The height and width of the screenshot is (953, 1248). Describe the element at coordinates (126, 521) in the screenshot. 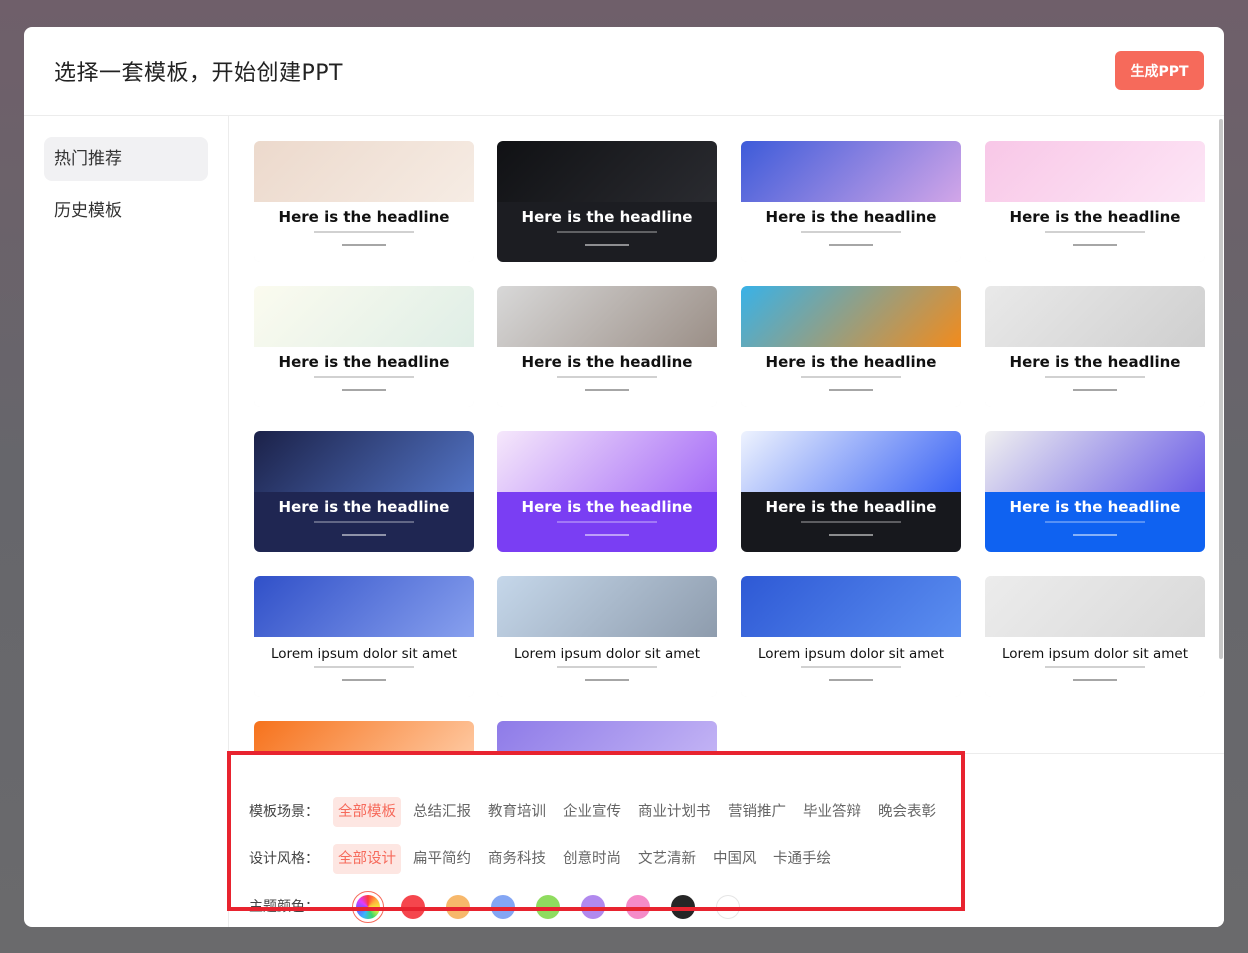

I see `sidebar: 热门推荐 历史模板` at that location.